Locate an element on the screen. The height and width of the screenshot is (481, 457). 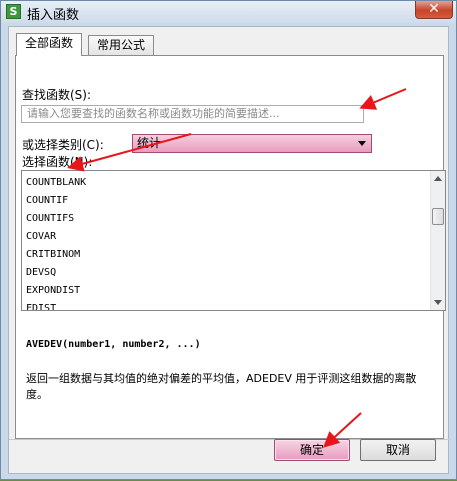
close-button: ✕ is located at coordinates (434, 10).